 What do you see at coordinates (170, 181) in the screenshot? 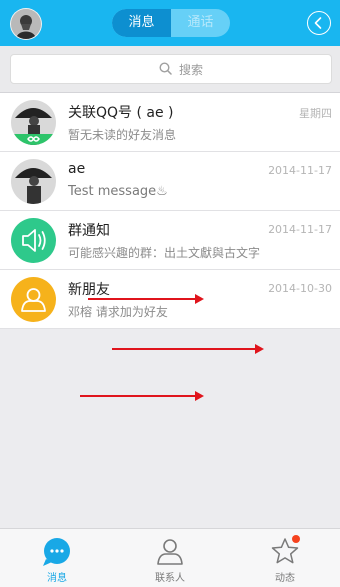
I see `conversation-item-ae: ae Test message♨ 2014-11-17` at bounding box center [170, 181].